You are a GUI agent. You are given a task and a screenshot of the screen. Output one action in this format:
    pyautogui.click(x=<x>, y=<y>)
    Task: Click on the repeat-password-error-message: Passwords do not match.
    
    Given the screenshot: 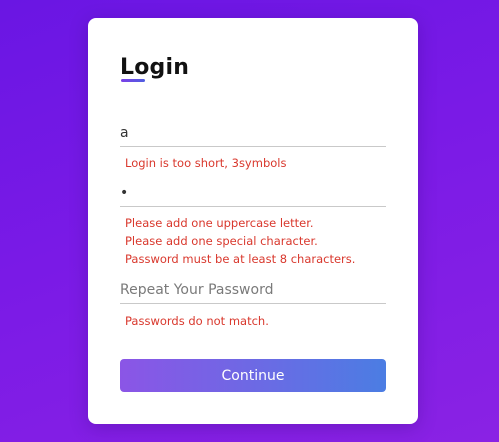 What is the action you would take?
    pyautogui.click(x=197, y=321)
    